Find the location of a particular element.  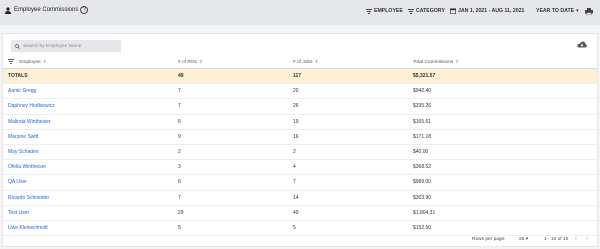

next-page-button: › is located at coordinates (587, 239).